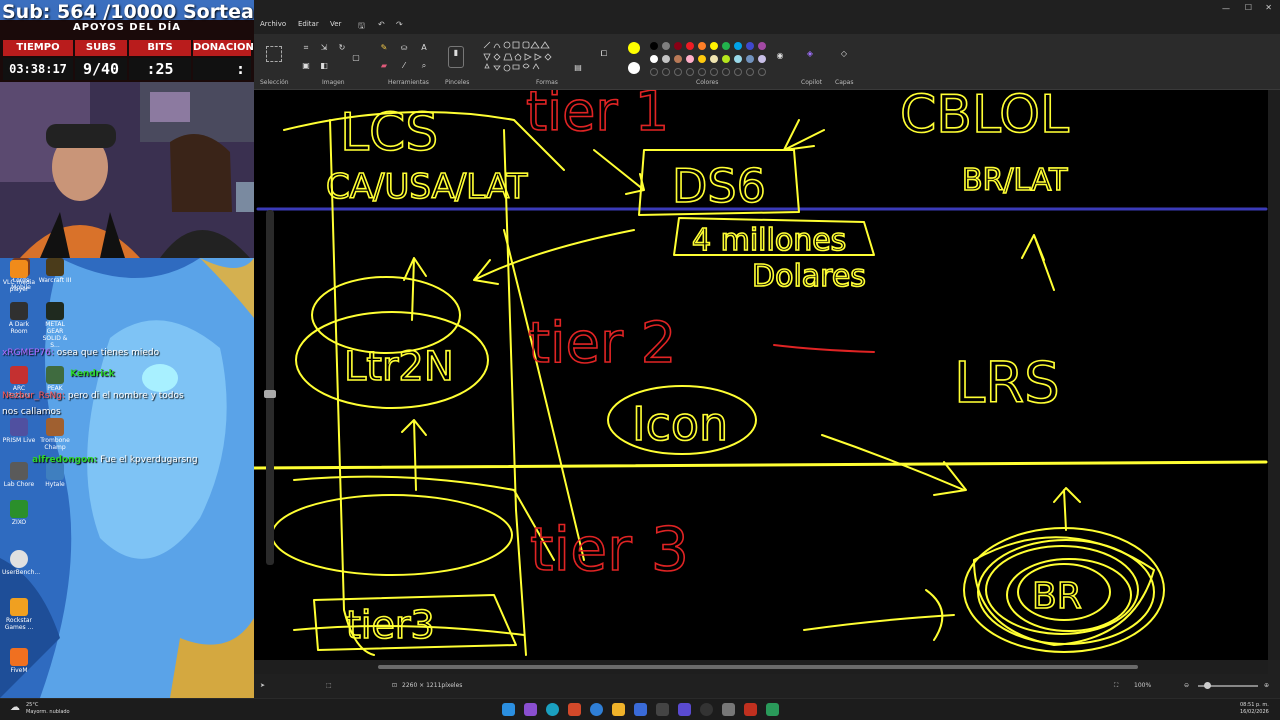 The image size is (1280, 720). I want to click on eraser-icon: ▰, so click(384, 66).